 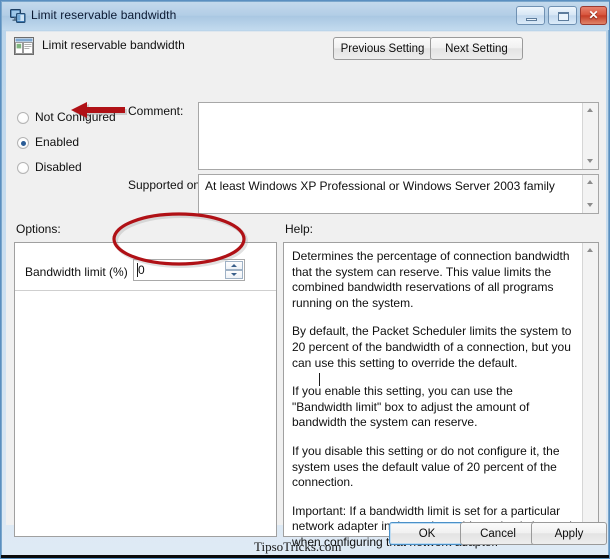 I want to click on bandwidth-limit-label: Bandwidth limit (%), so click(x=76, y=272).